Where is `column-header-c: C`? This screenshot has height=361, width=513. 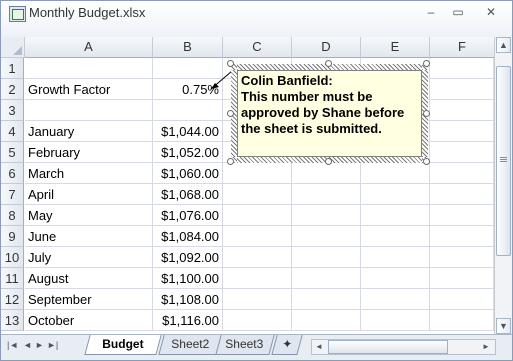 column-header-c: C is located at coordinates (257, 47).